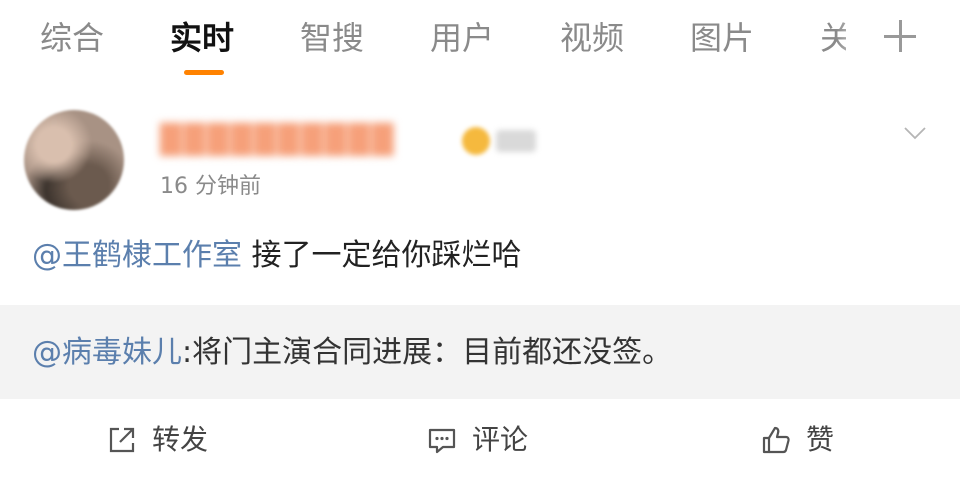 The height and width of the screenshot is (481, 960). I want to click on post-time: 16 分钟前, so click(210, 186).